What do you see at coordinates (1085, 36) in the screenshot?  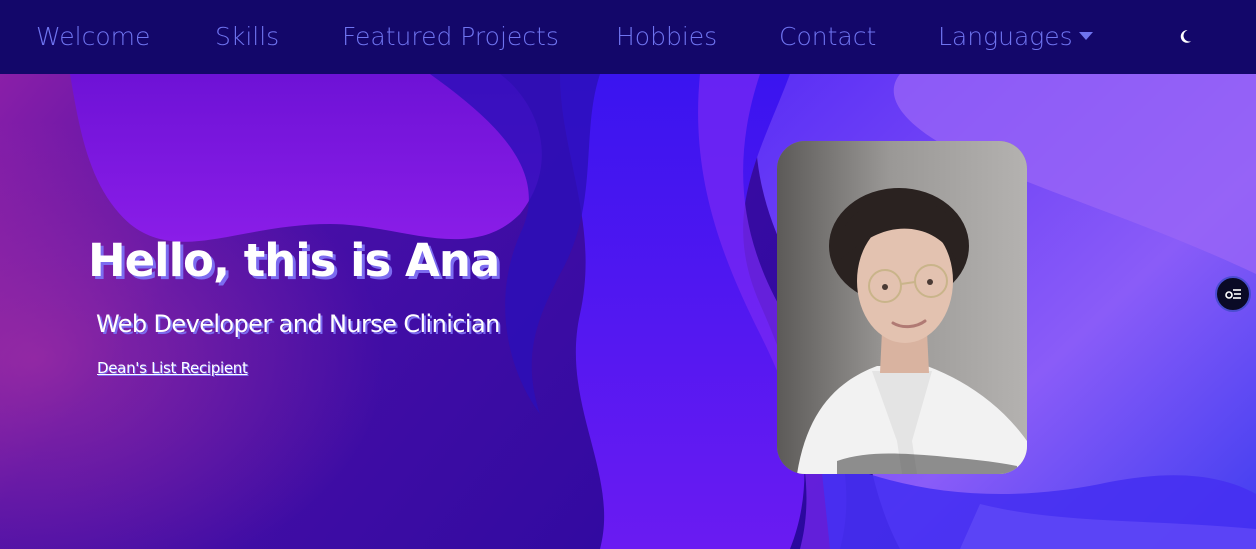 I see `caret-down-icon` at bounding box center [1085, 36].